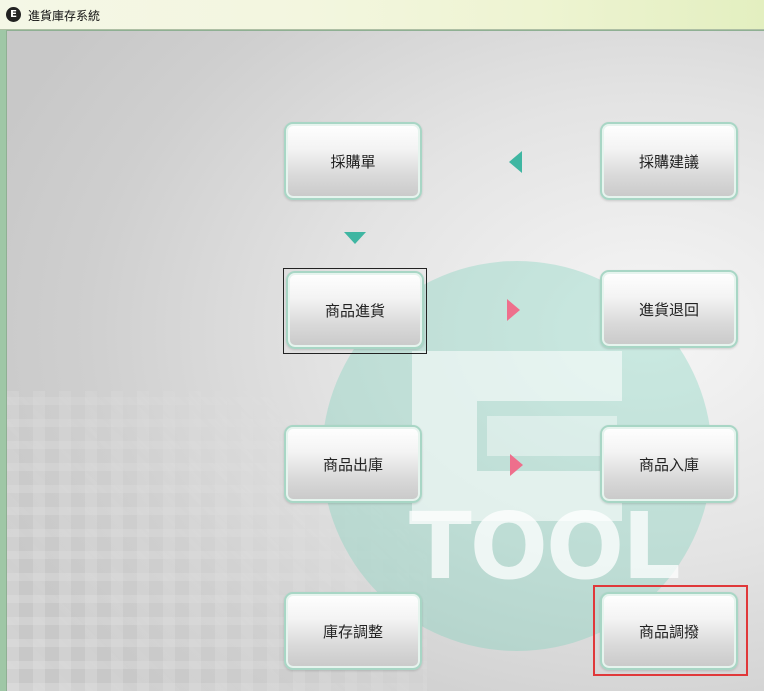 The image size is (764, 691). What do you see at coordinates (669, 631) in the screenshot?
I see `goods-transfer-button: 商品調撥` at bounding box center [669, 631].